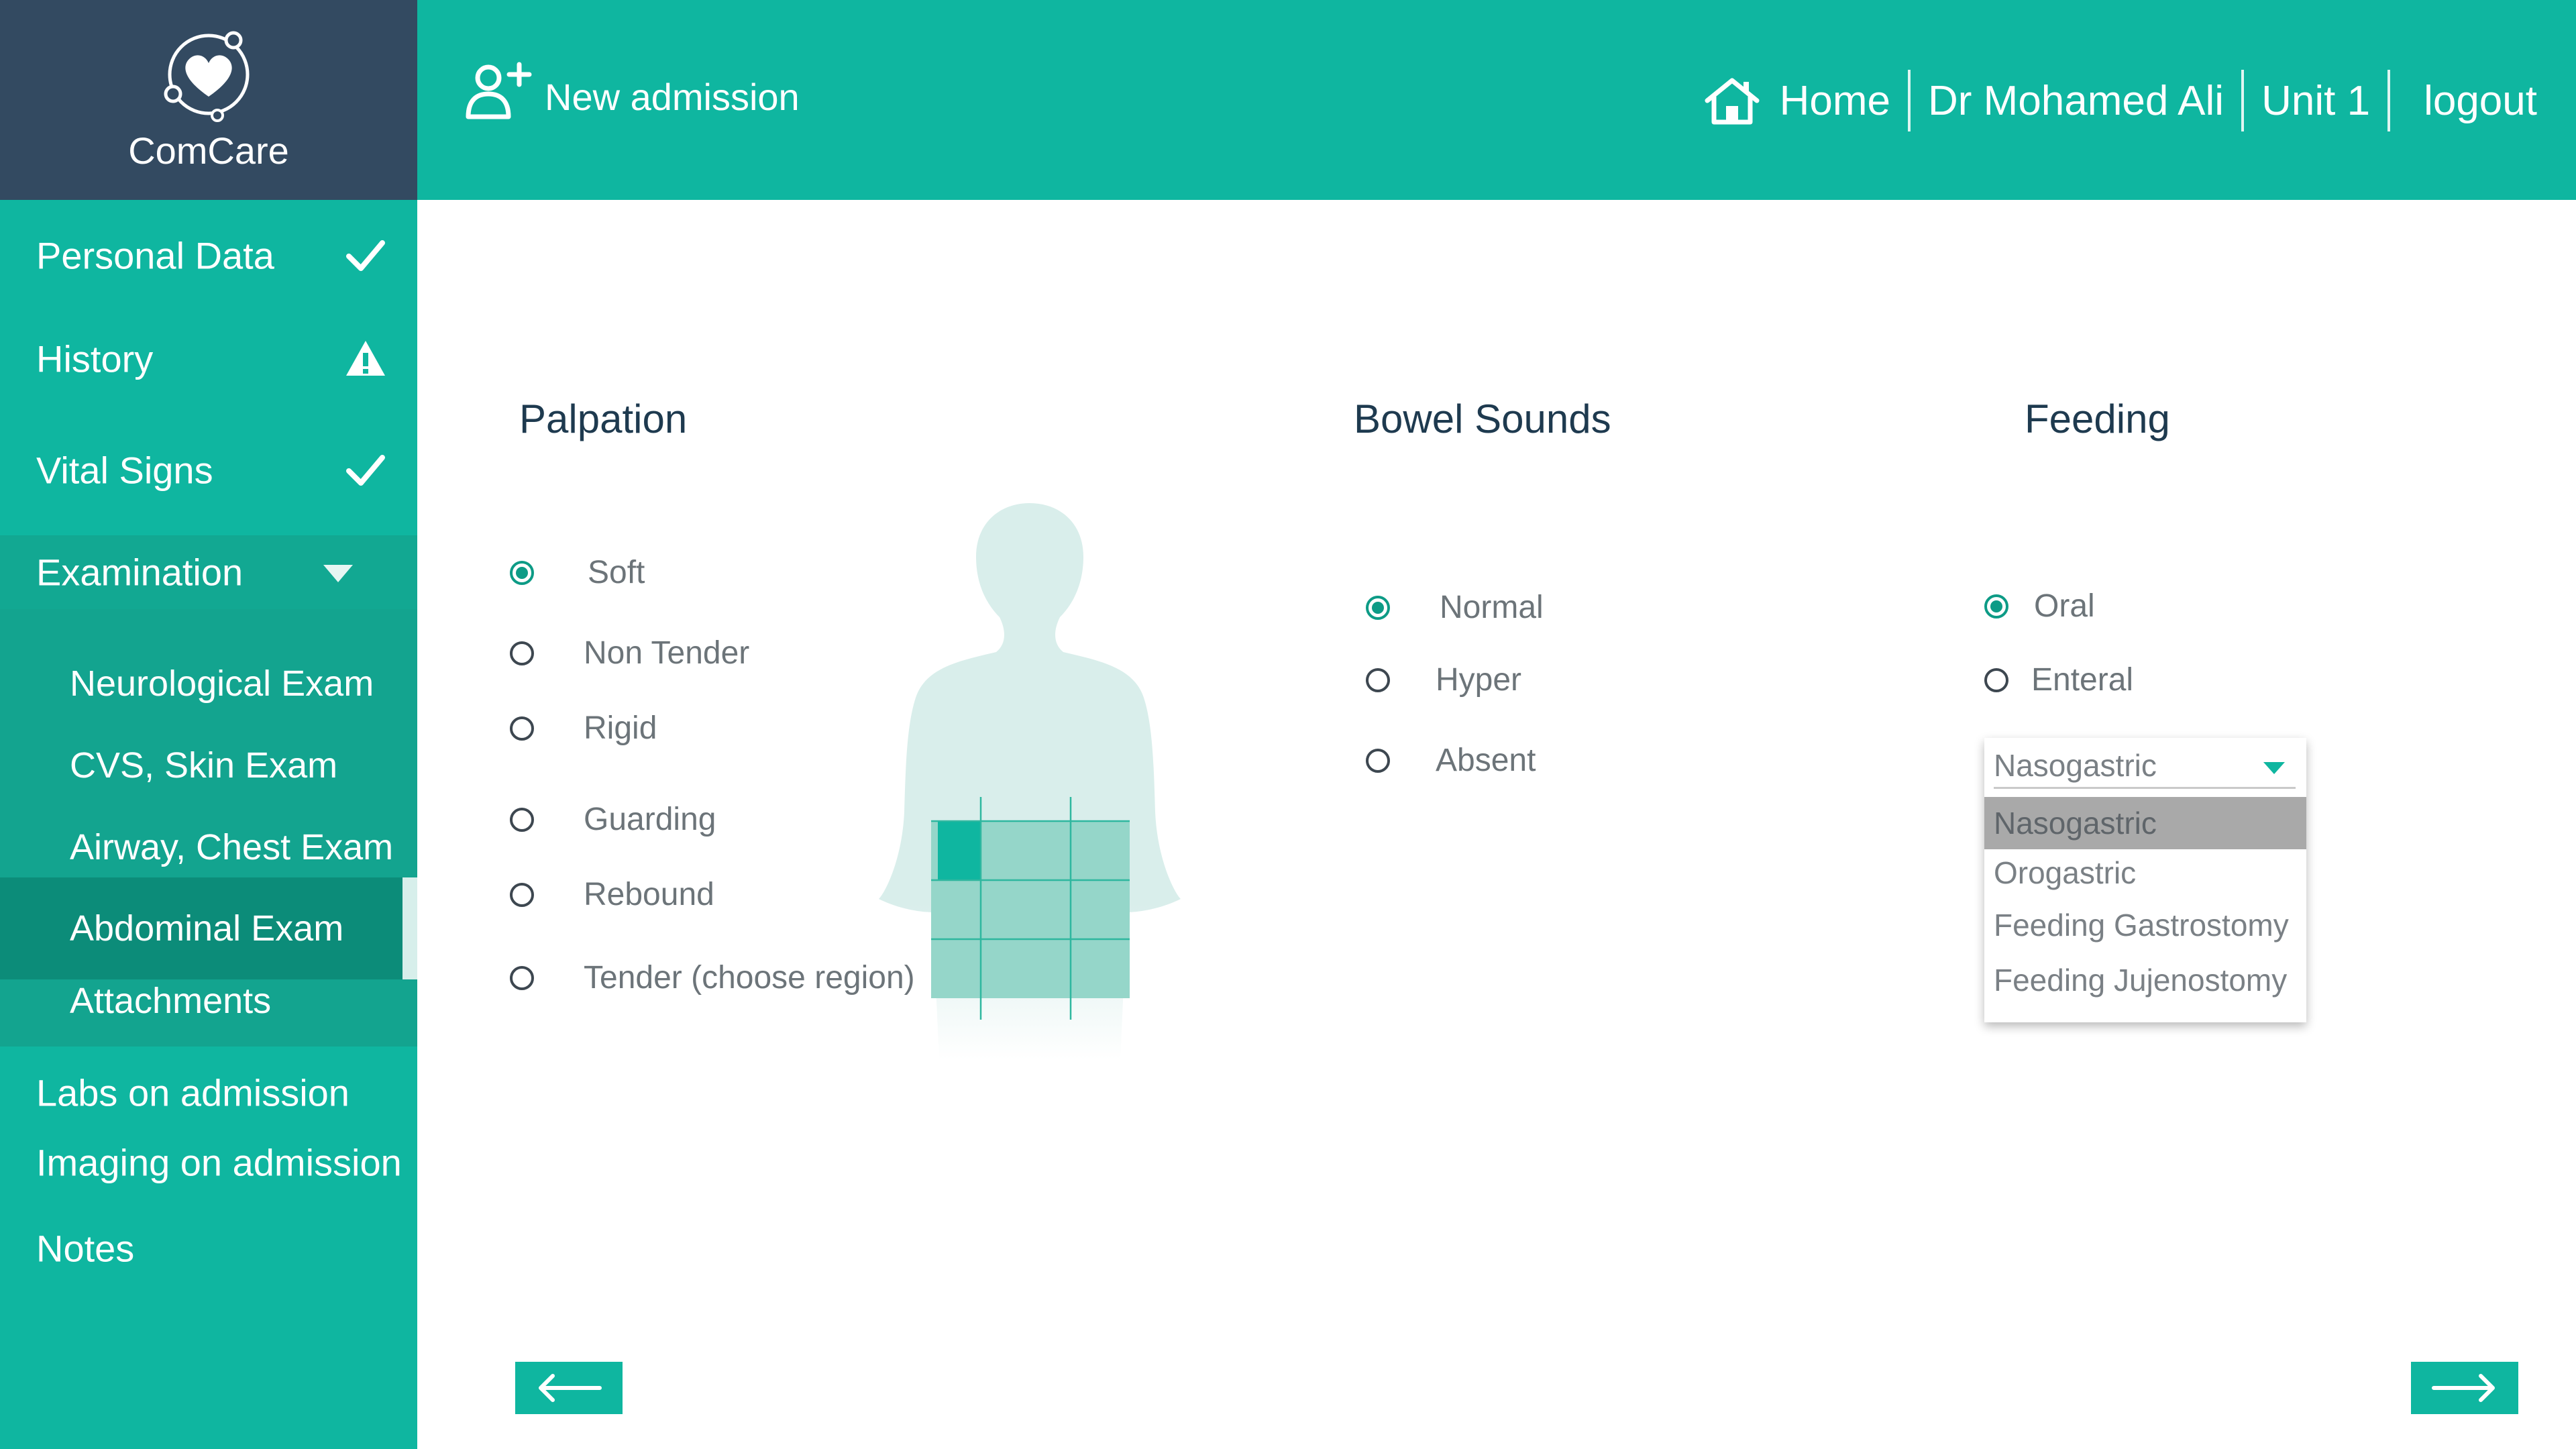  Describe the element at coordinates (1479, 680) in the screenshot. I see `radio-label: Hyper` at that location.